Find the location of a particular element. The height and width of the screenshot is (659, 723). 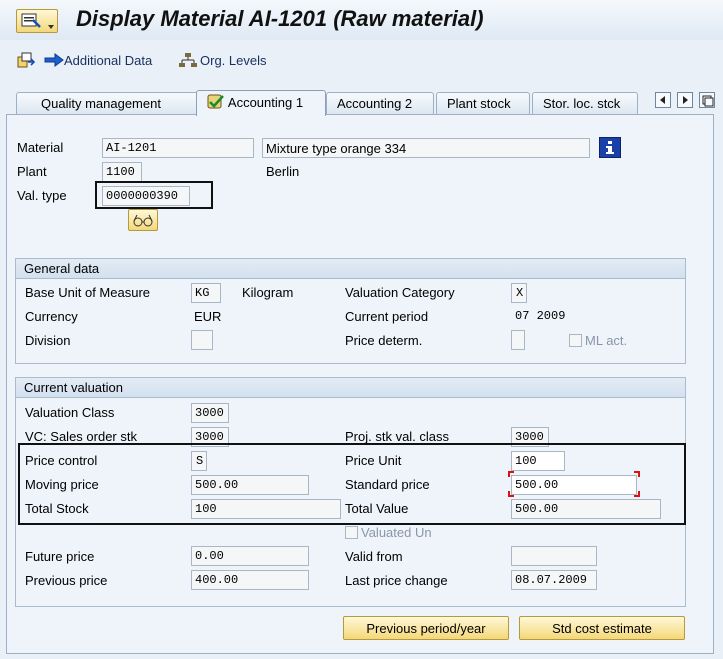

other-material-button is located at coordinates (26, 60).